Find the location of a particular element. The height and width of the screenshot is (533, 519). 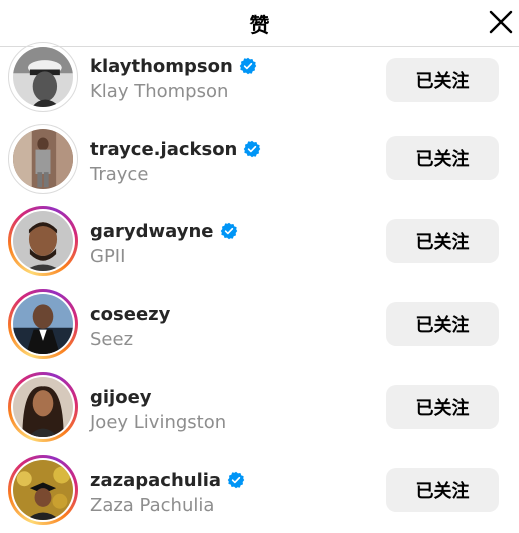

close-icon is located at coordinates (501, 22).